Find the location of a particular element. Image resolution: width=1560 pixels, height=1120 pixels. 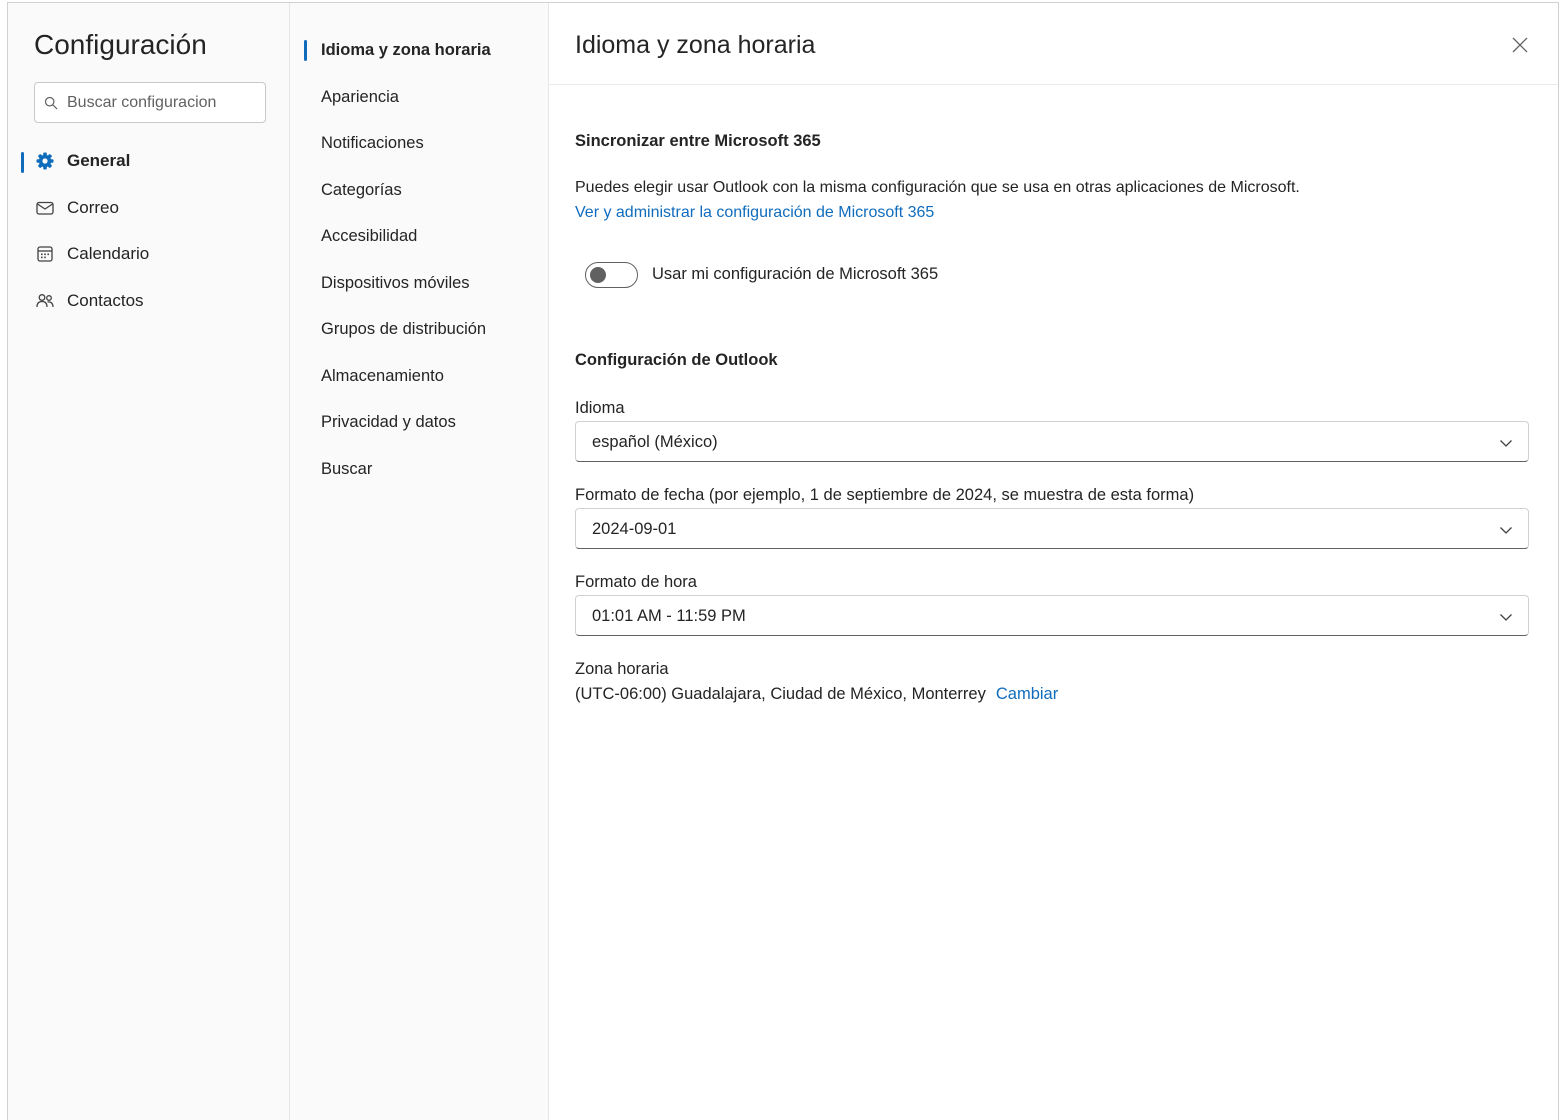

close-button is located at coordinates (1520, 45).